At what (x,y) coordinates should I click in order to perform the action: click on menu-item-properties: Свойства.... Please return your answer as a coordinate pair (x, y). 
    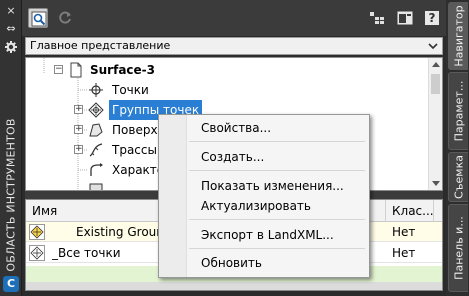
    Looking at the image, I should click on (236, 128).